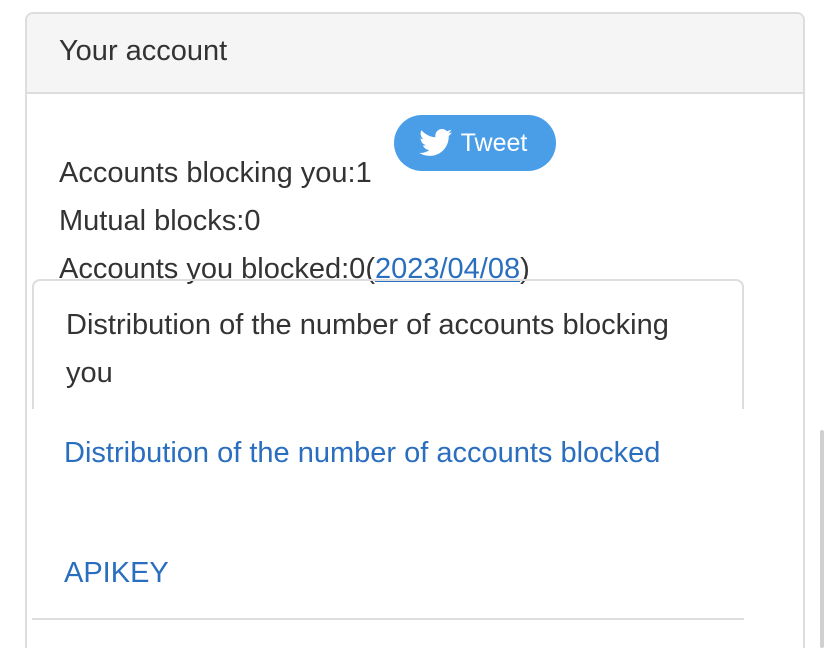 The height and width of the screenshot is (648, 828). Describe the element at coordinates (152, 221) in the screenshot. I see `mutual-blocks-label: Mutual blocks:` at that location.